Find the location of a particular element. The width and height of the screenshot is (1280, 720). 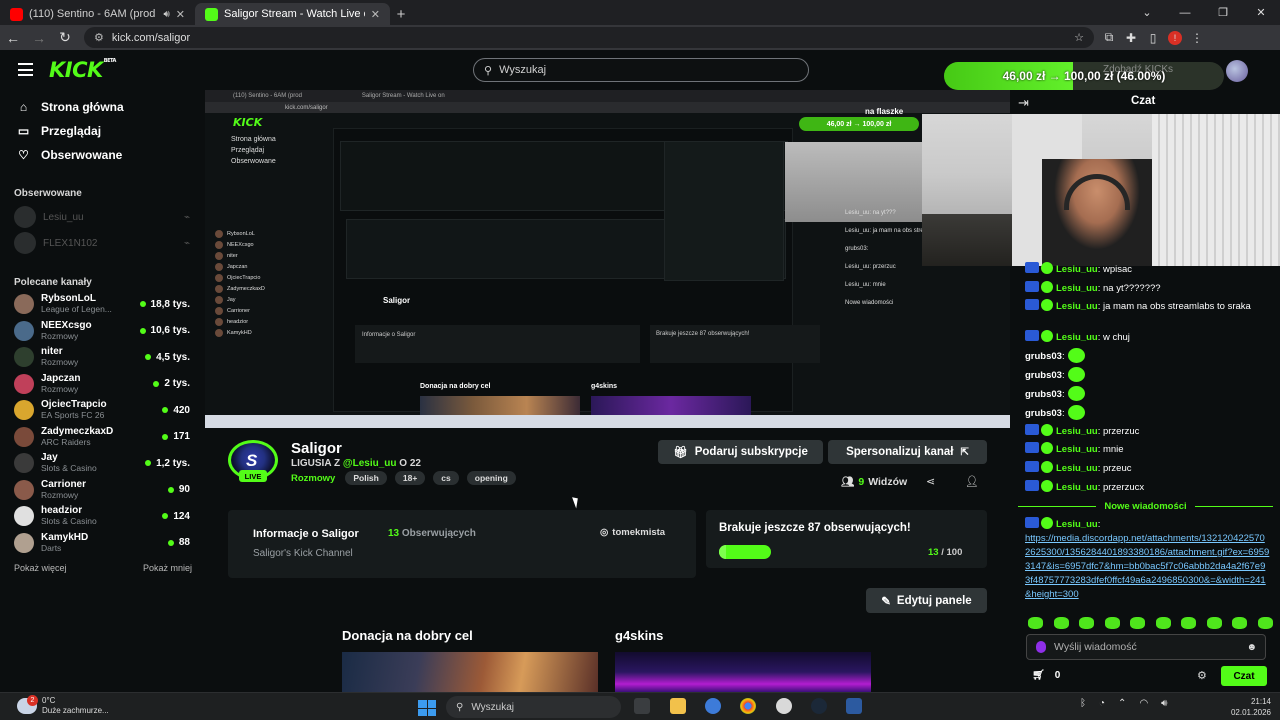

collapse-chat-icon: ⇥ is located at coordinates (1023, 103).